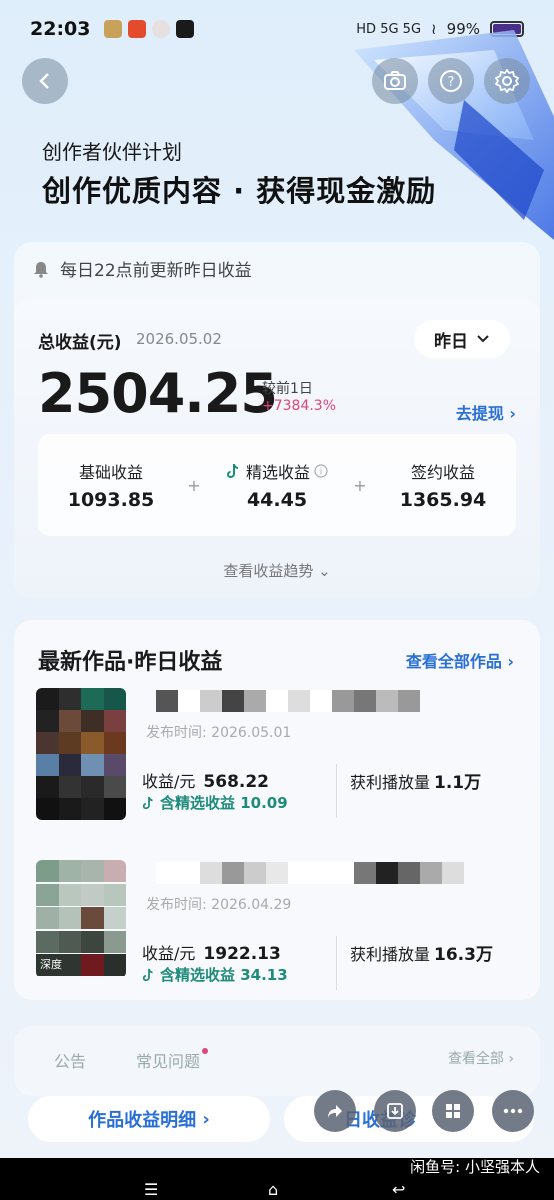 This screenshot has width=554, height=1200. What do you see at coordinates (161, 29) in the screenshot?
I see `location-app-icon` at bounding box center [161, 29].